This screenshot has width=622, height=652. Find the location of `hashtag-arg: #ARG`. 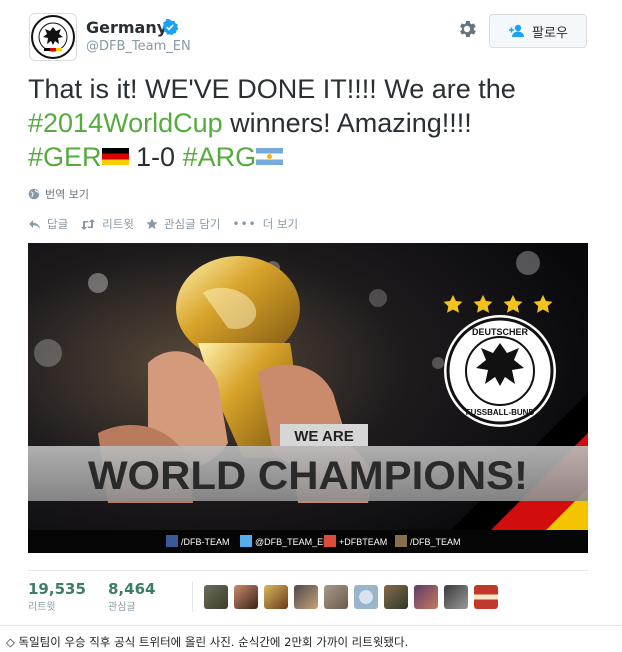

hashtag-arg: #ARG is located at coordinates (220, 157).